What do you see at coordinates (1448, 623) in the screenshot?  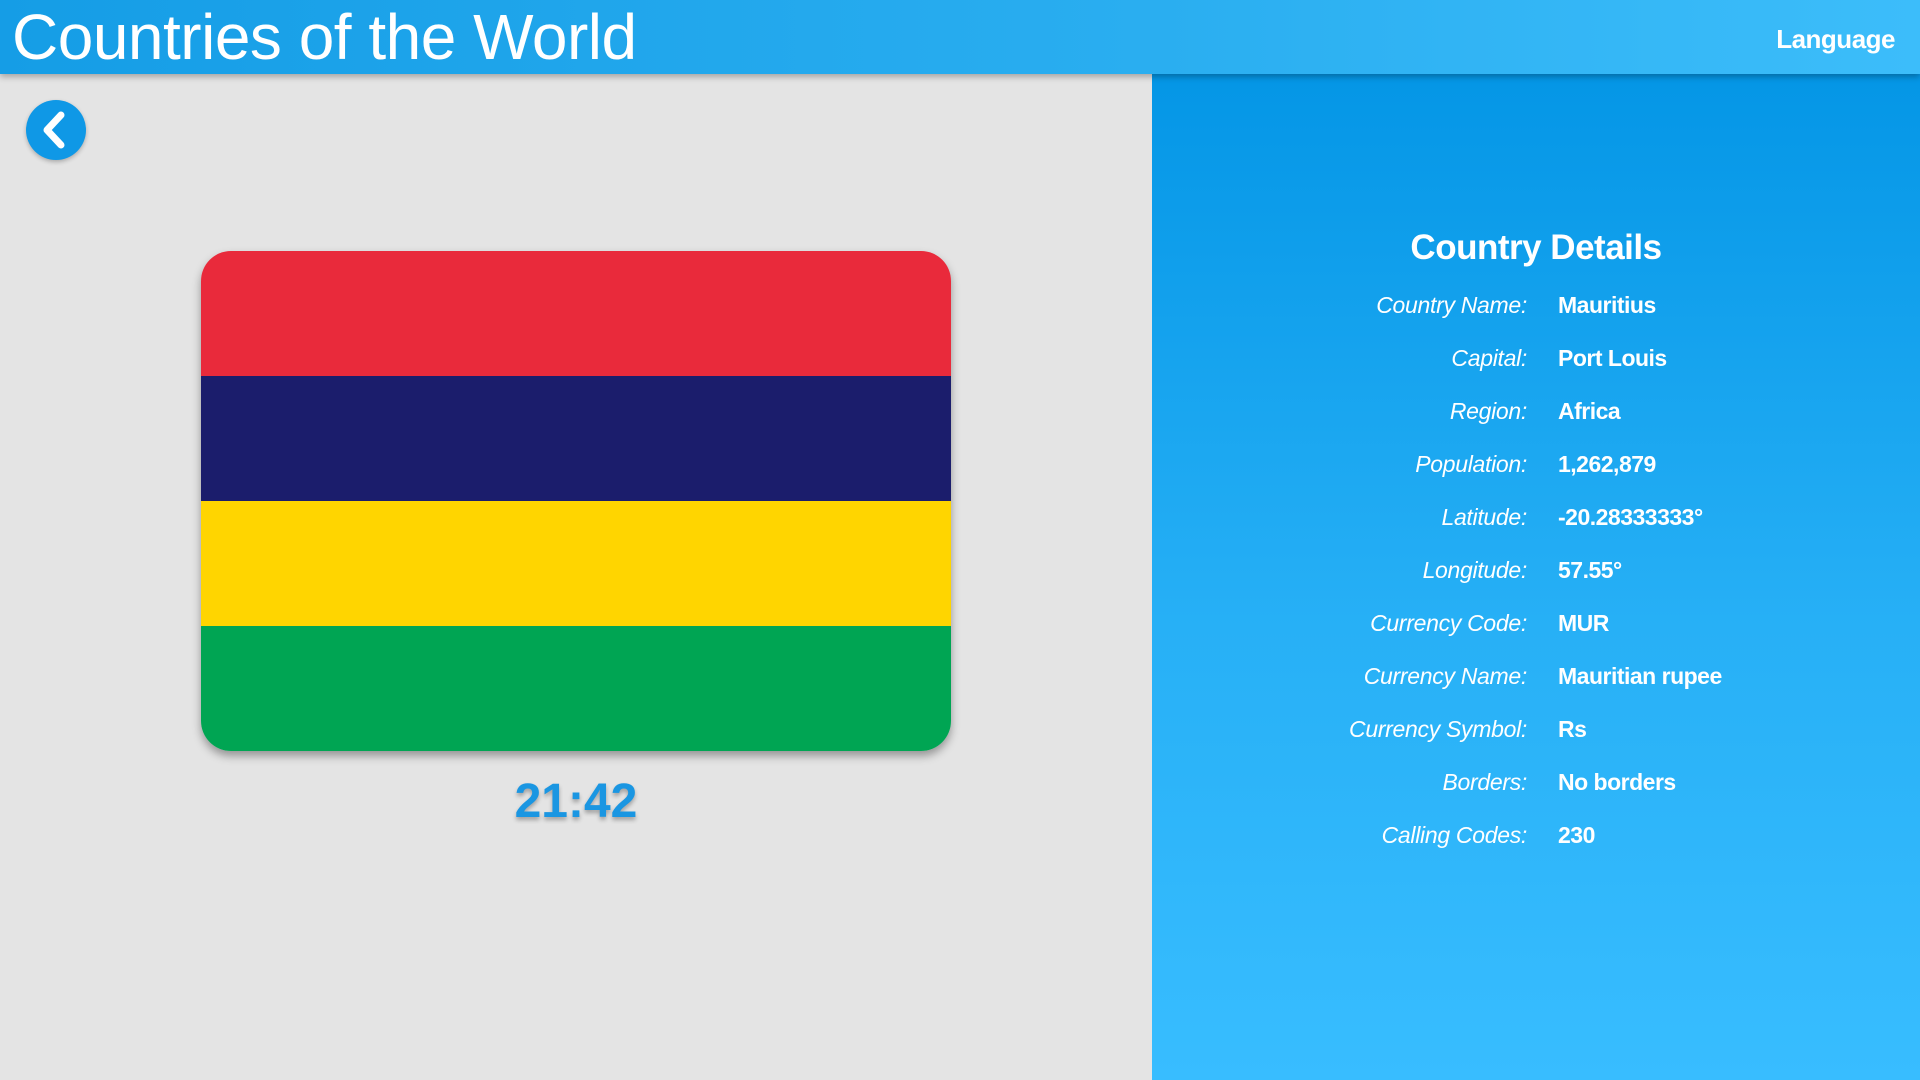 I see `detail-label: Currency Code:` at bounding box center [1448, 623].